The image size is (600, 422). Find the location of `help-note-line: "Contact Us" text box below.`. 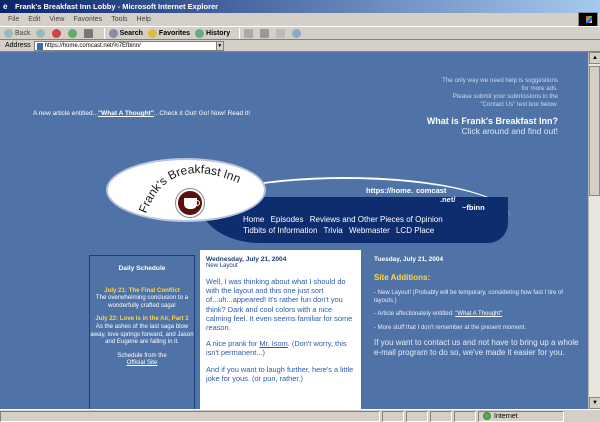

help-note-line: "Contact Us" text box below. is located at coordinates (519, 104).